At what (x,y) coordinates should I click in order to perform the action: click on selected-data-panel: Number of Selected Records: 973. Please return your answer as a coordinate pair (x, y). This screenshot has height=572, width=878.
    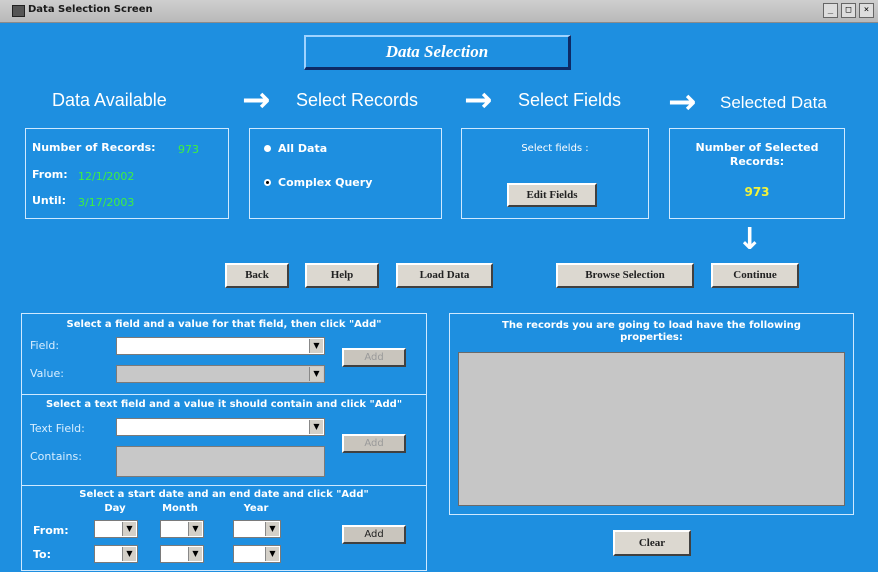
    Looking at the image, I should click on (757, 173).